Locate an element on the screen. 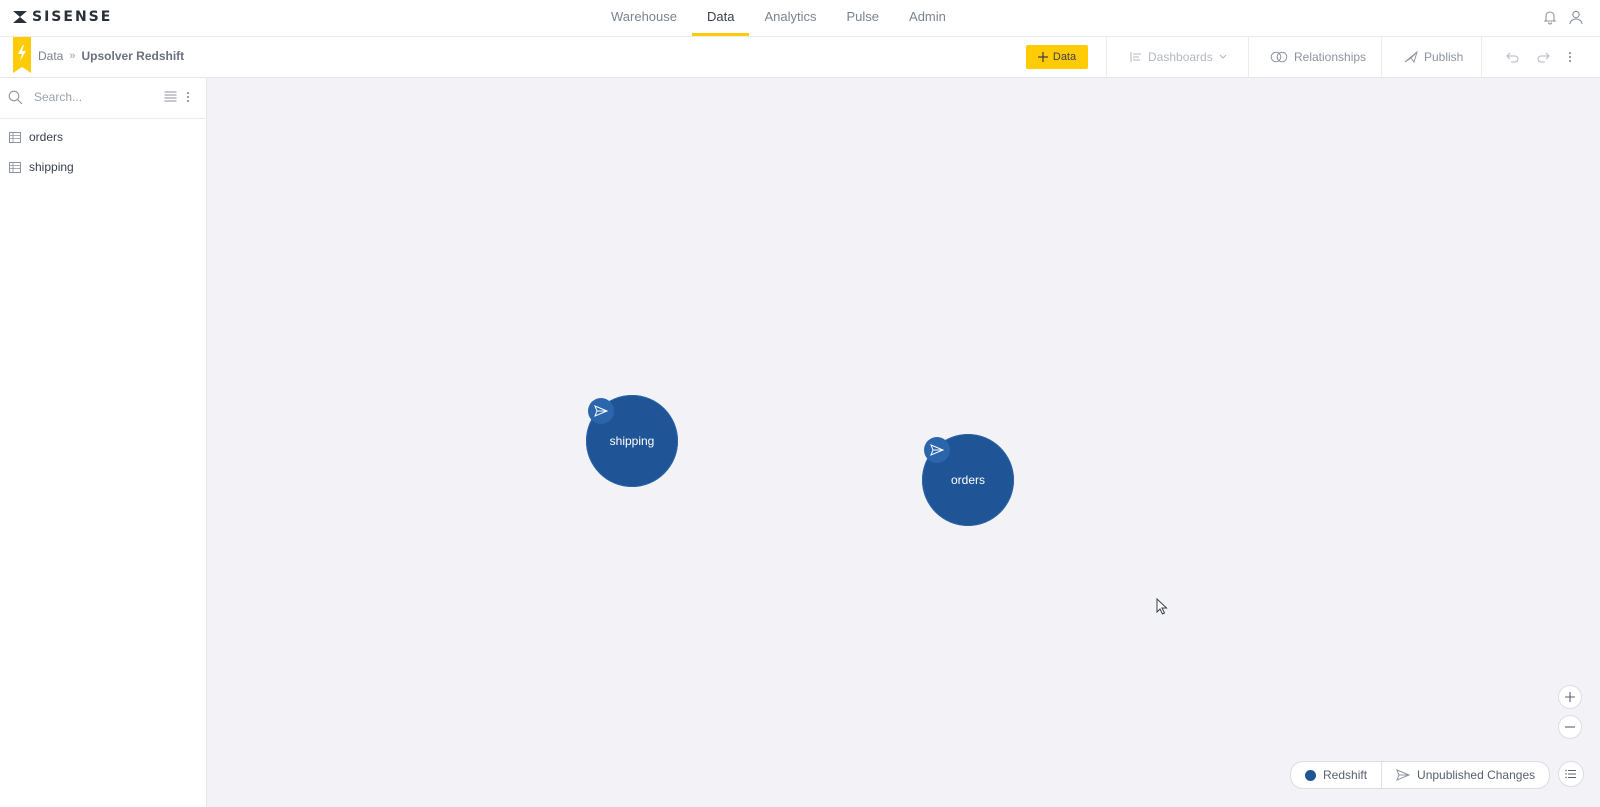  table-list: orders shipping is located at coordinates (103, 152).